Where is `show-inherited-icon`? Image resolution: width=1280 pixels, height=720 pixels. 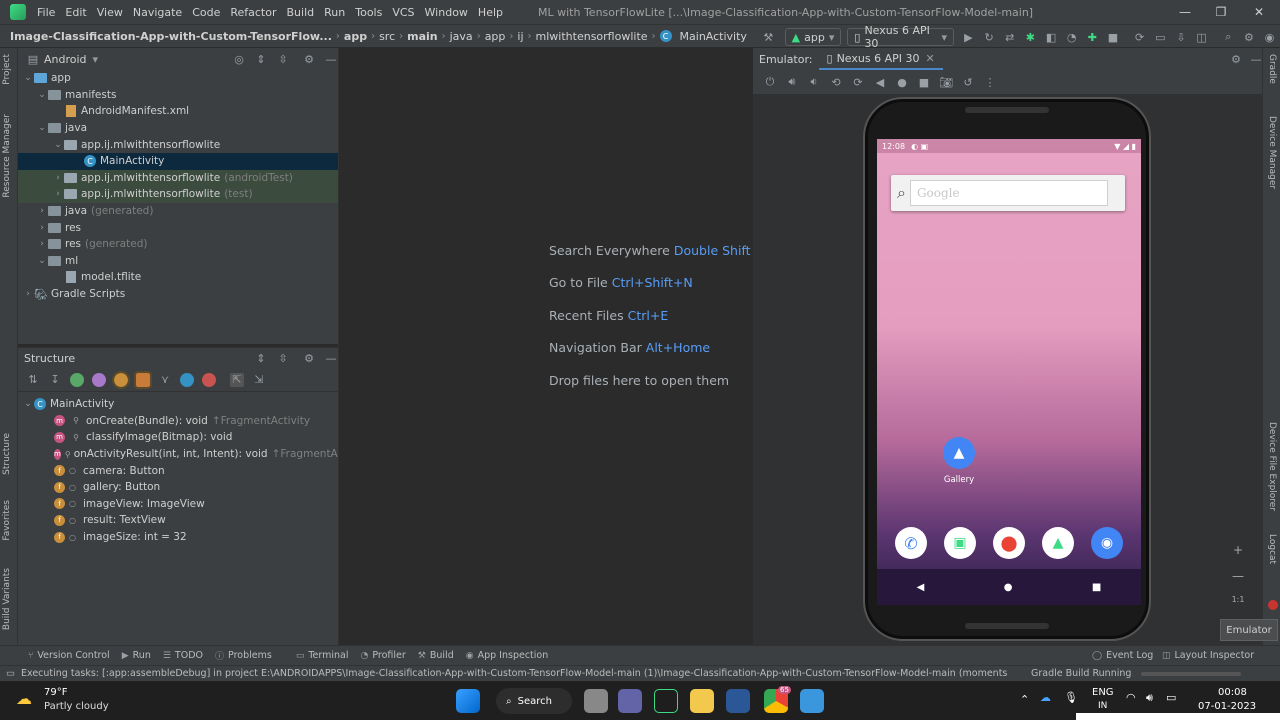 show-inherited-icon is located at coordinates (77, 379).